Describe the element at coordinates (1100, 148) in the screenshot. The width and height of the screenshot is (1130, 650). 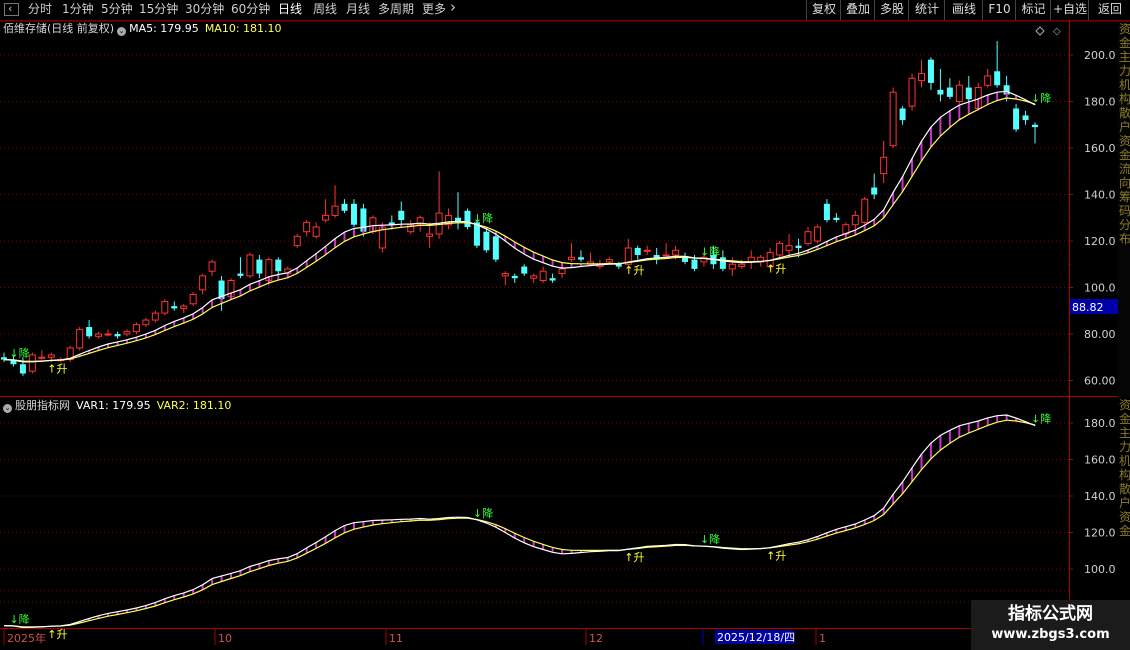
I see `main-tick-label: 160.0` at that location.